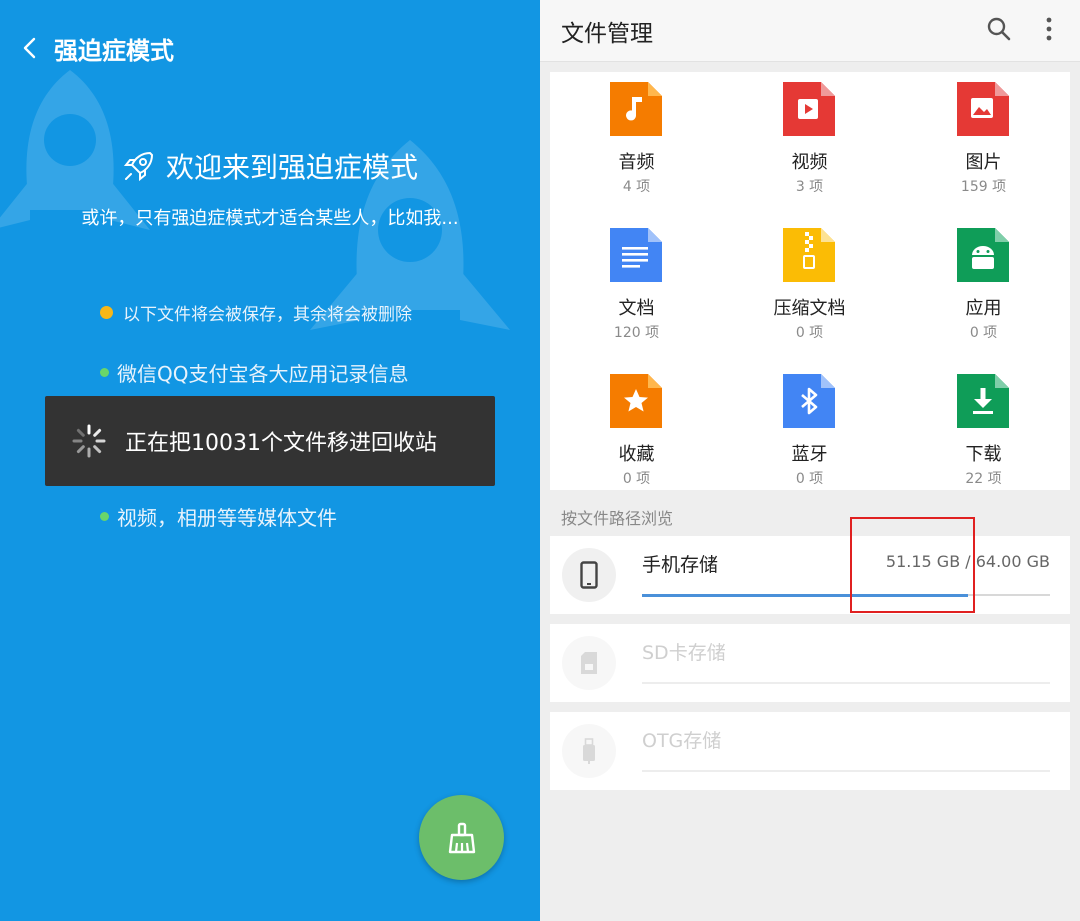  I want to click on category-name: 收藏, so click(636, 454).